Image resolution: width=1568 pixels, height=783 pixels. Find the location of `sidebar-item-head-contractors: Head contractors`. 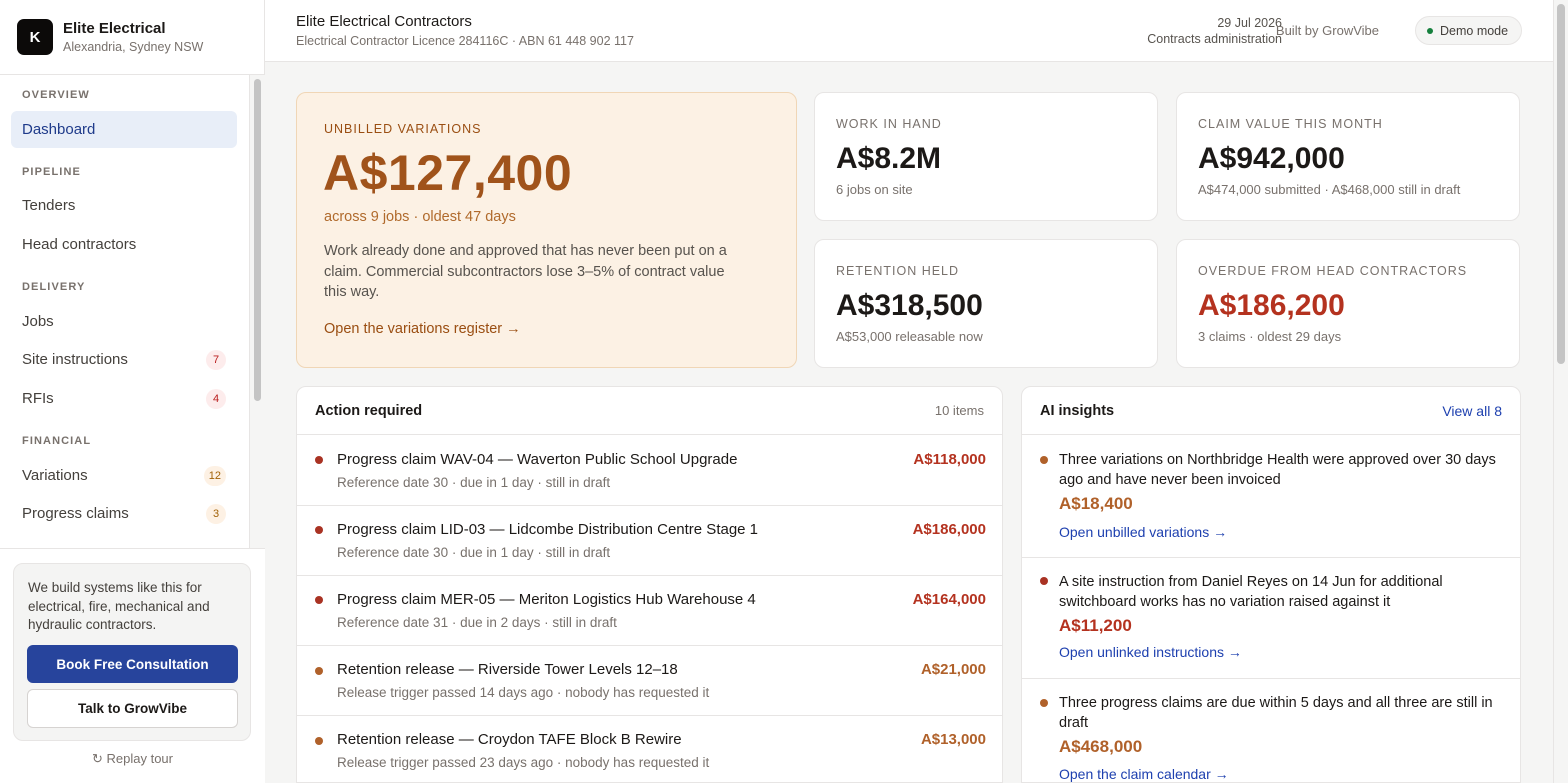

sidebar-item-head-contractors: Head contractors is located at coordinates (124, 244).